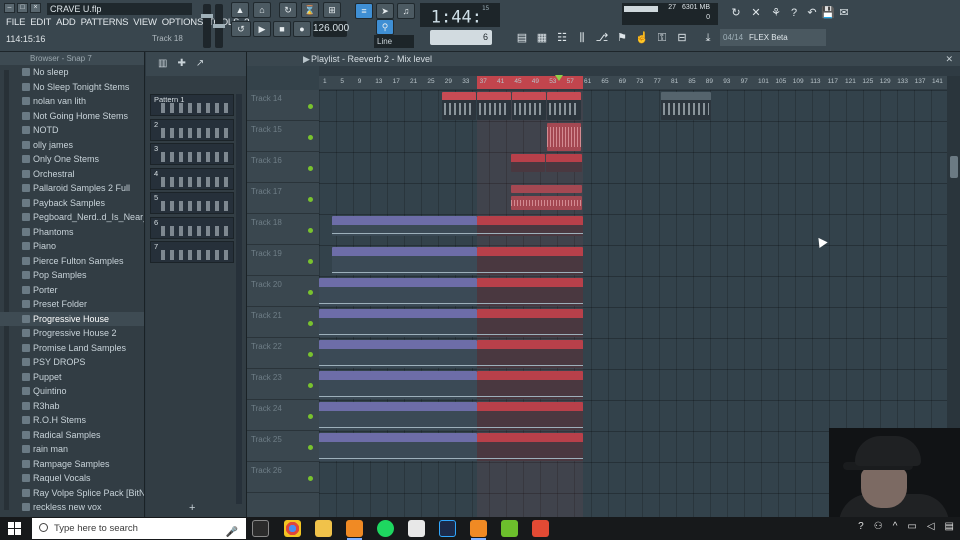 Image resolution: width=960 pixels, height=540 pixels. Describe the element at coordinates (72, 116) in the screenshot. I see `browser-folder-item: Not Going Home Stems` at that location.